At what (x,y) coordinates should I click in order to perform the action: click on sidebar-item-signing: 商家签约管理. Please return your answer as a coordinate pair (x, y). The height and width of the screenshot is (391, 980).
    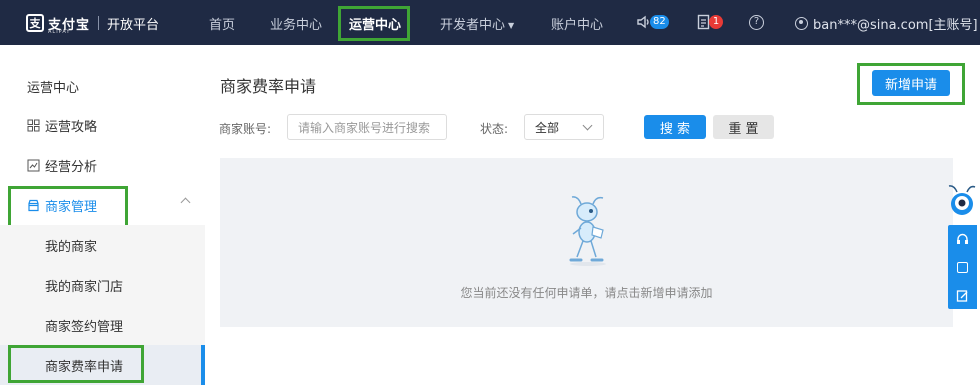
    Looking at the image, I should click on (102, 325).